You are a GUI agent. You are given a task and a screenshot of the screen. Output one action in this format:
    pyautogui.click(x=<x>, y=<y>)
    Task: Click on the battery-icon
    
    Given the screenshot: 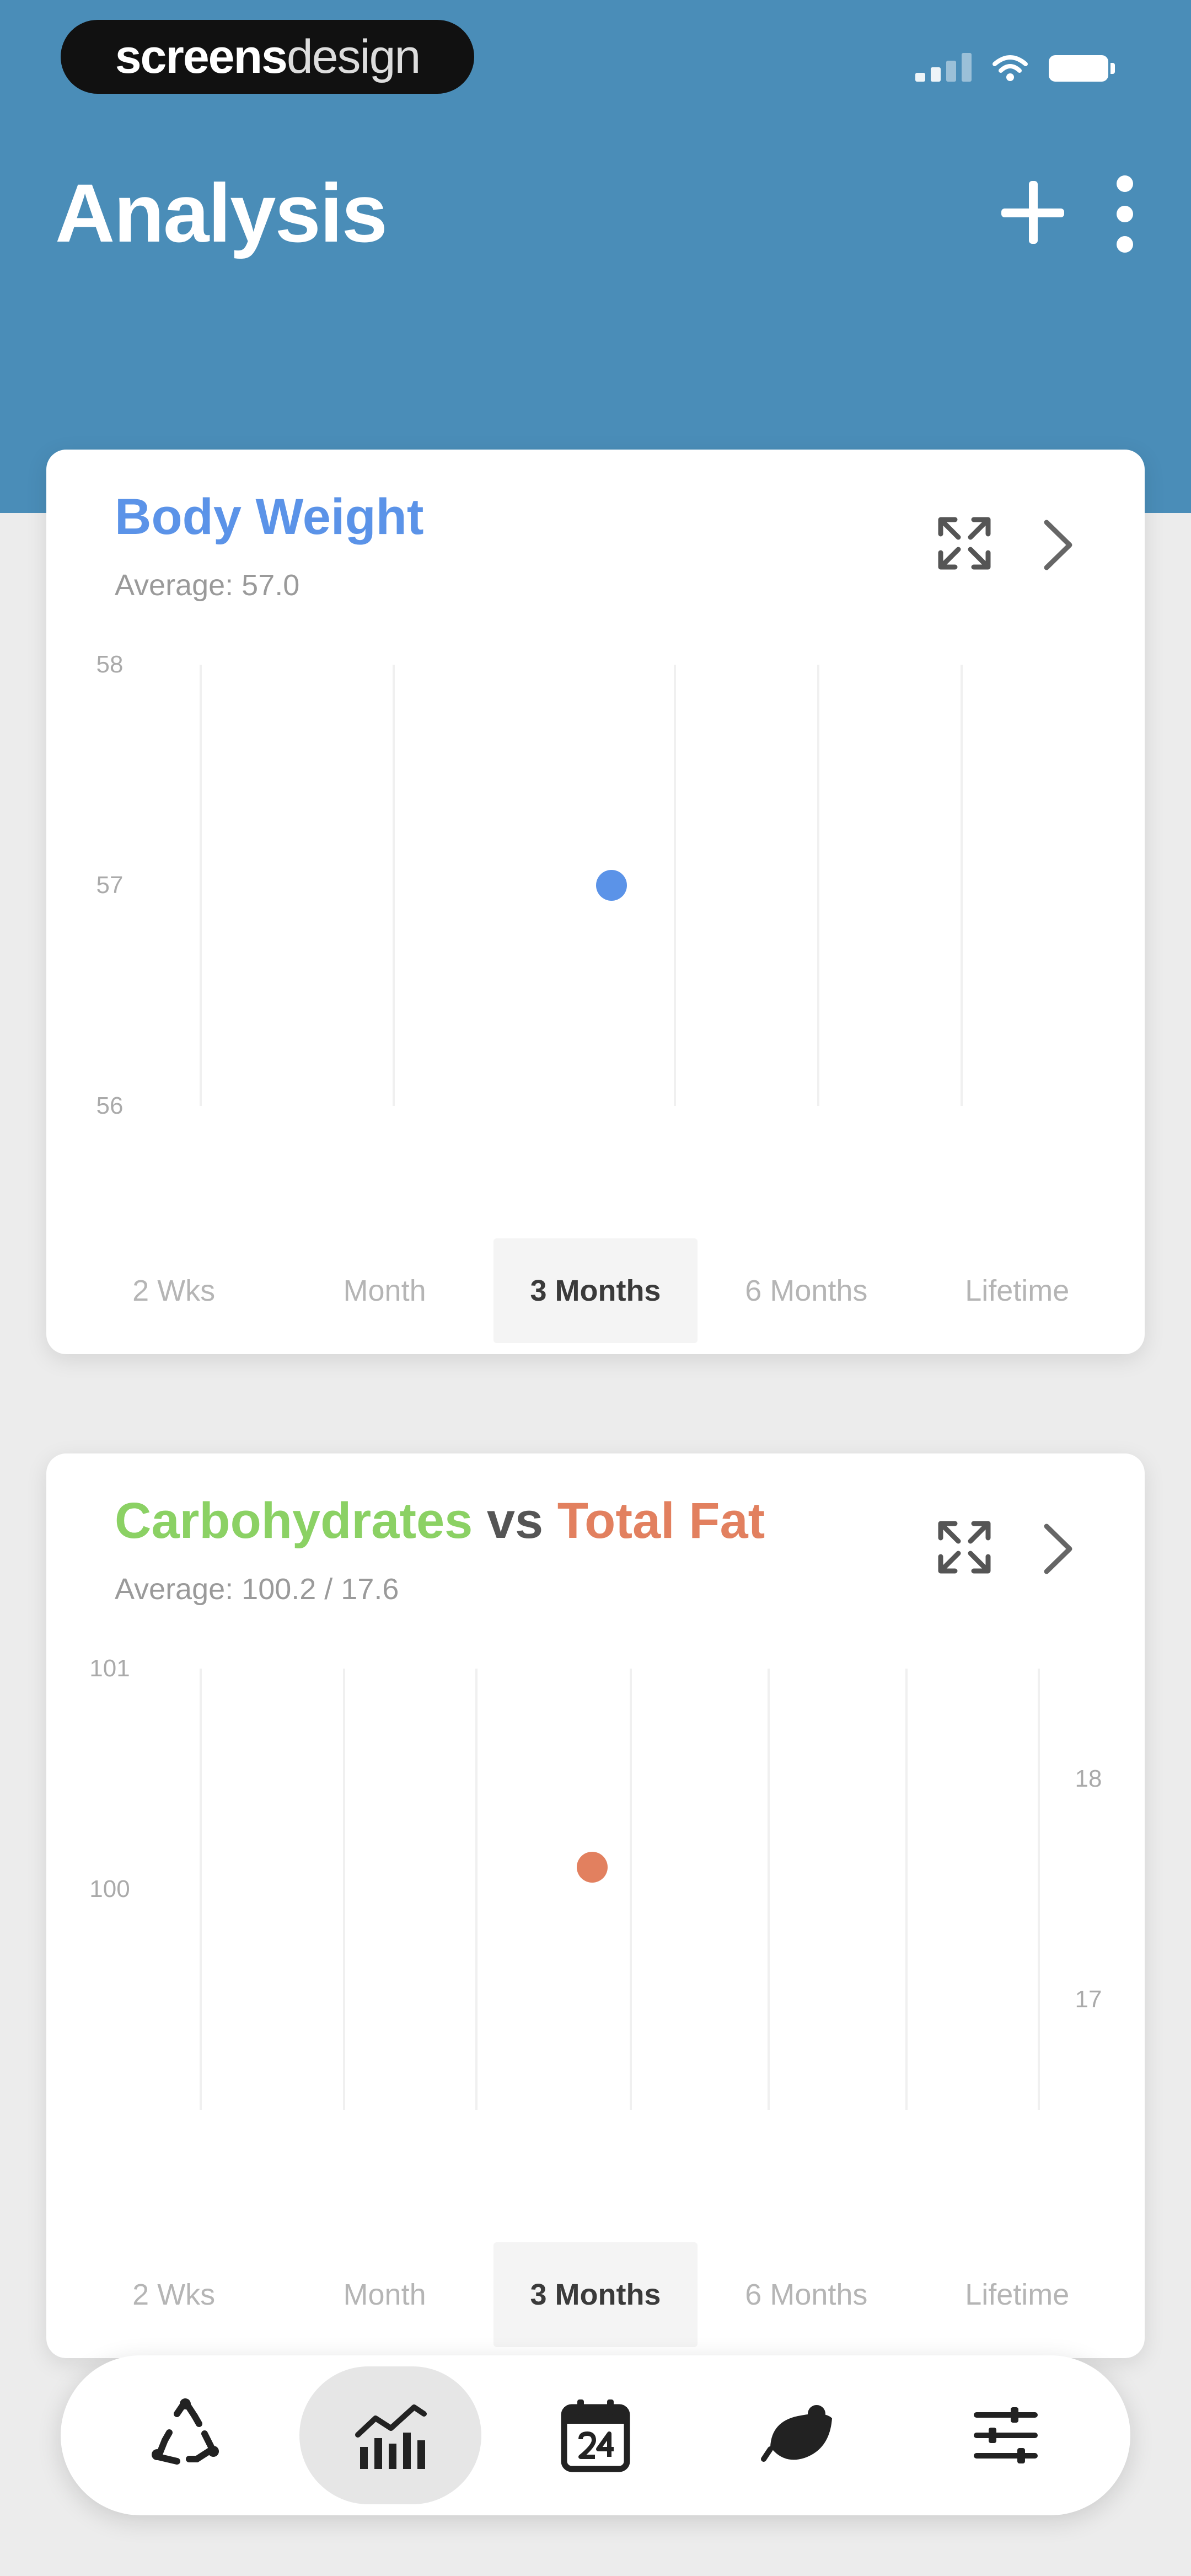 What is the action you would take?
    pyautogui.click(x=1082, y=68)
    